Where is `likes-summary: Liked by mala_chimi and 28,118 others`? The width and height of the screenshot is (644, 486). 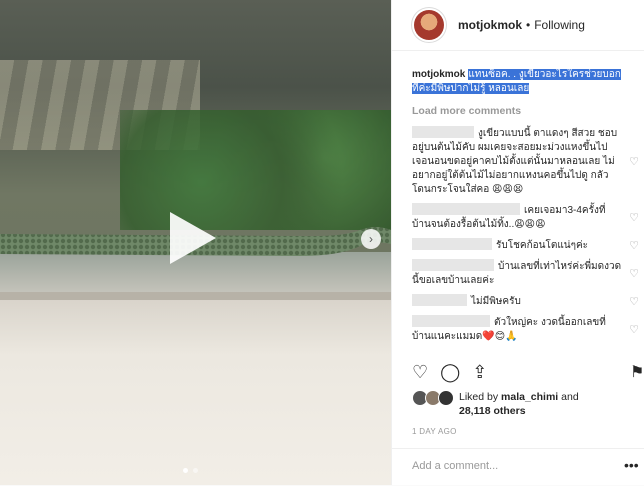 likes-summary: Liked by mala_chimi and 28,118 others is located at coordinates (495, 404).